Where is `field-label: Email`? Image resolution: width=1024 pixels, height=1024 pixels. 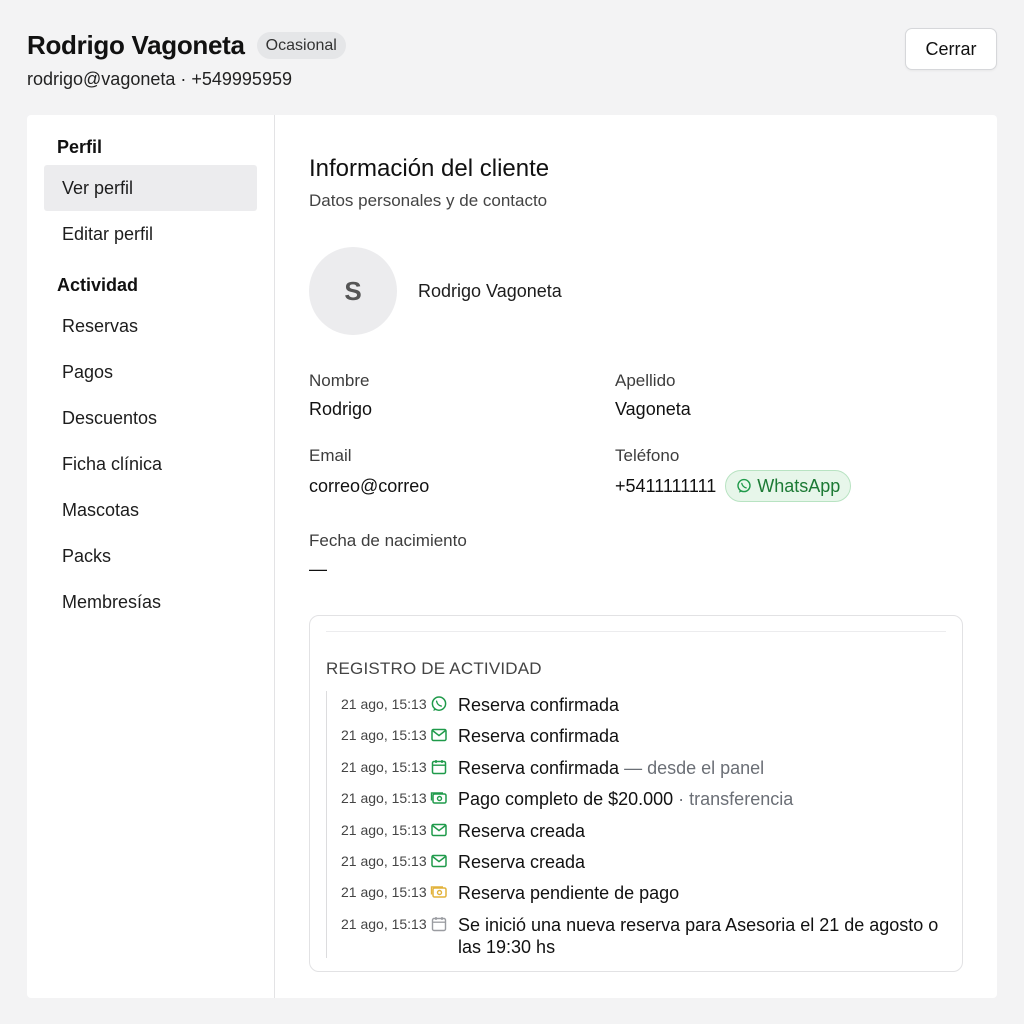 field-label: Email is located at coordinates (330, 455).